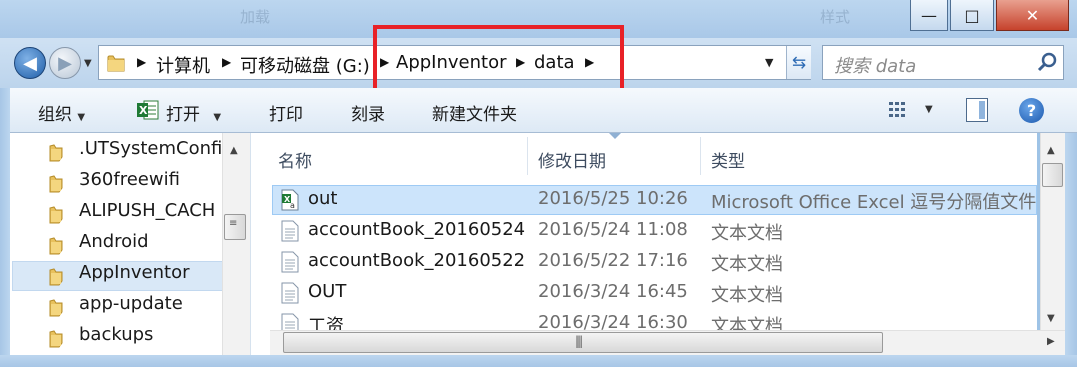  I want to click on grip-icon: ≡, so click(233, 223).